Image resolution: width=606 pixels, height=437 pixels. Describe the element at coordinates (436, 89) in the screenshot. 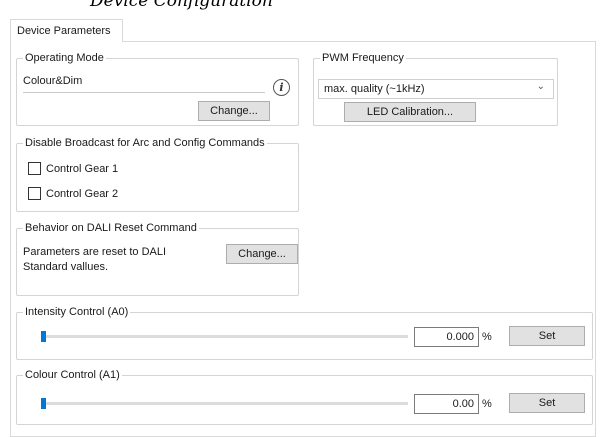

I see `pwm-frequency-select: max. quality (~1kHz) ⌄` at that location.